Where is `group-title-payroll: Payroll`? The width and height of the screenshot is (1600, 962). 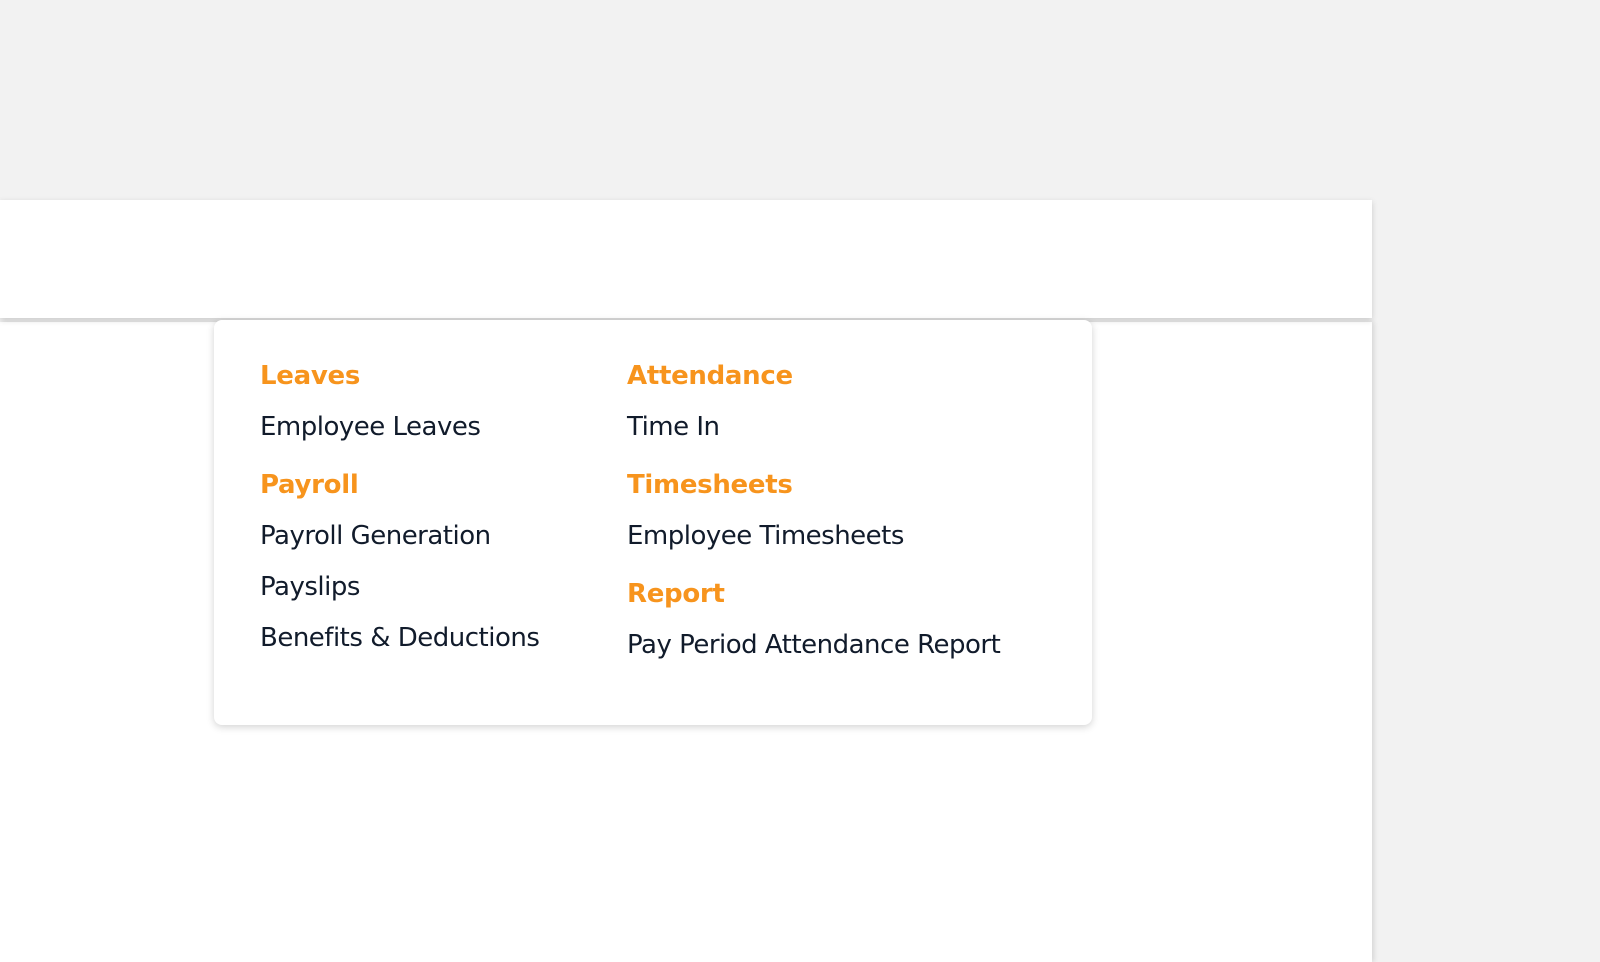 group-title-payroll: Payroll is located at coordinates (309, 485).